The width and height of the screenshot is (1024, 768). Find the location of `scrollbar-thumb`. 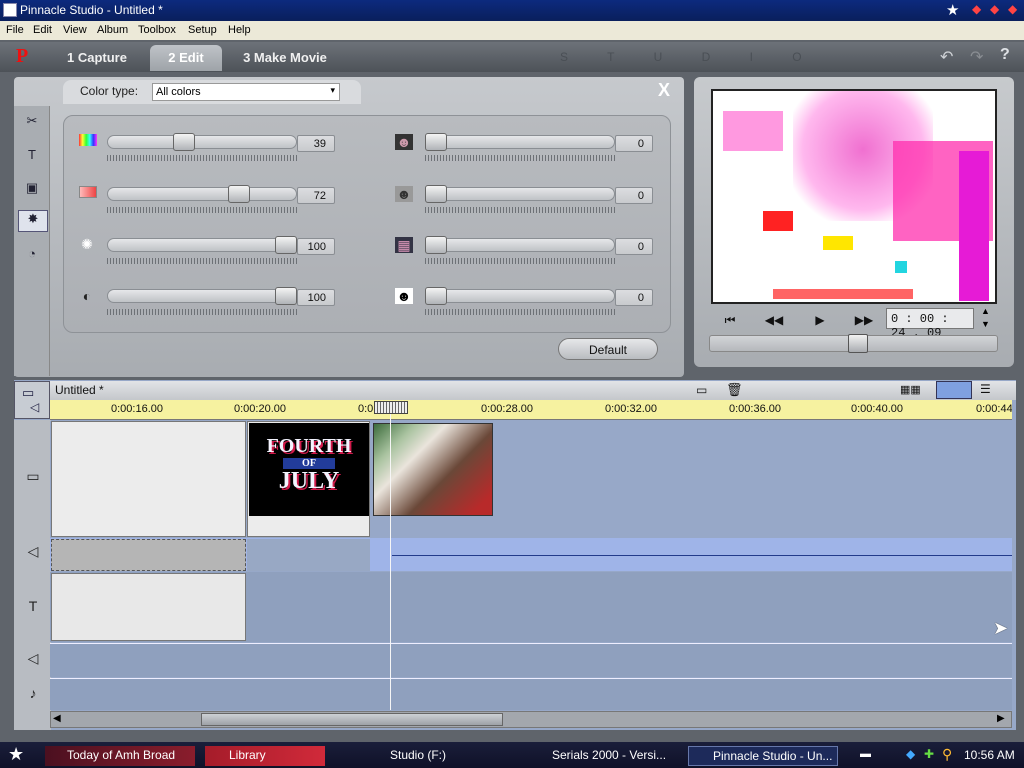

scrollbar-thumb is located at coordinates (352, 719).